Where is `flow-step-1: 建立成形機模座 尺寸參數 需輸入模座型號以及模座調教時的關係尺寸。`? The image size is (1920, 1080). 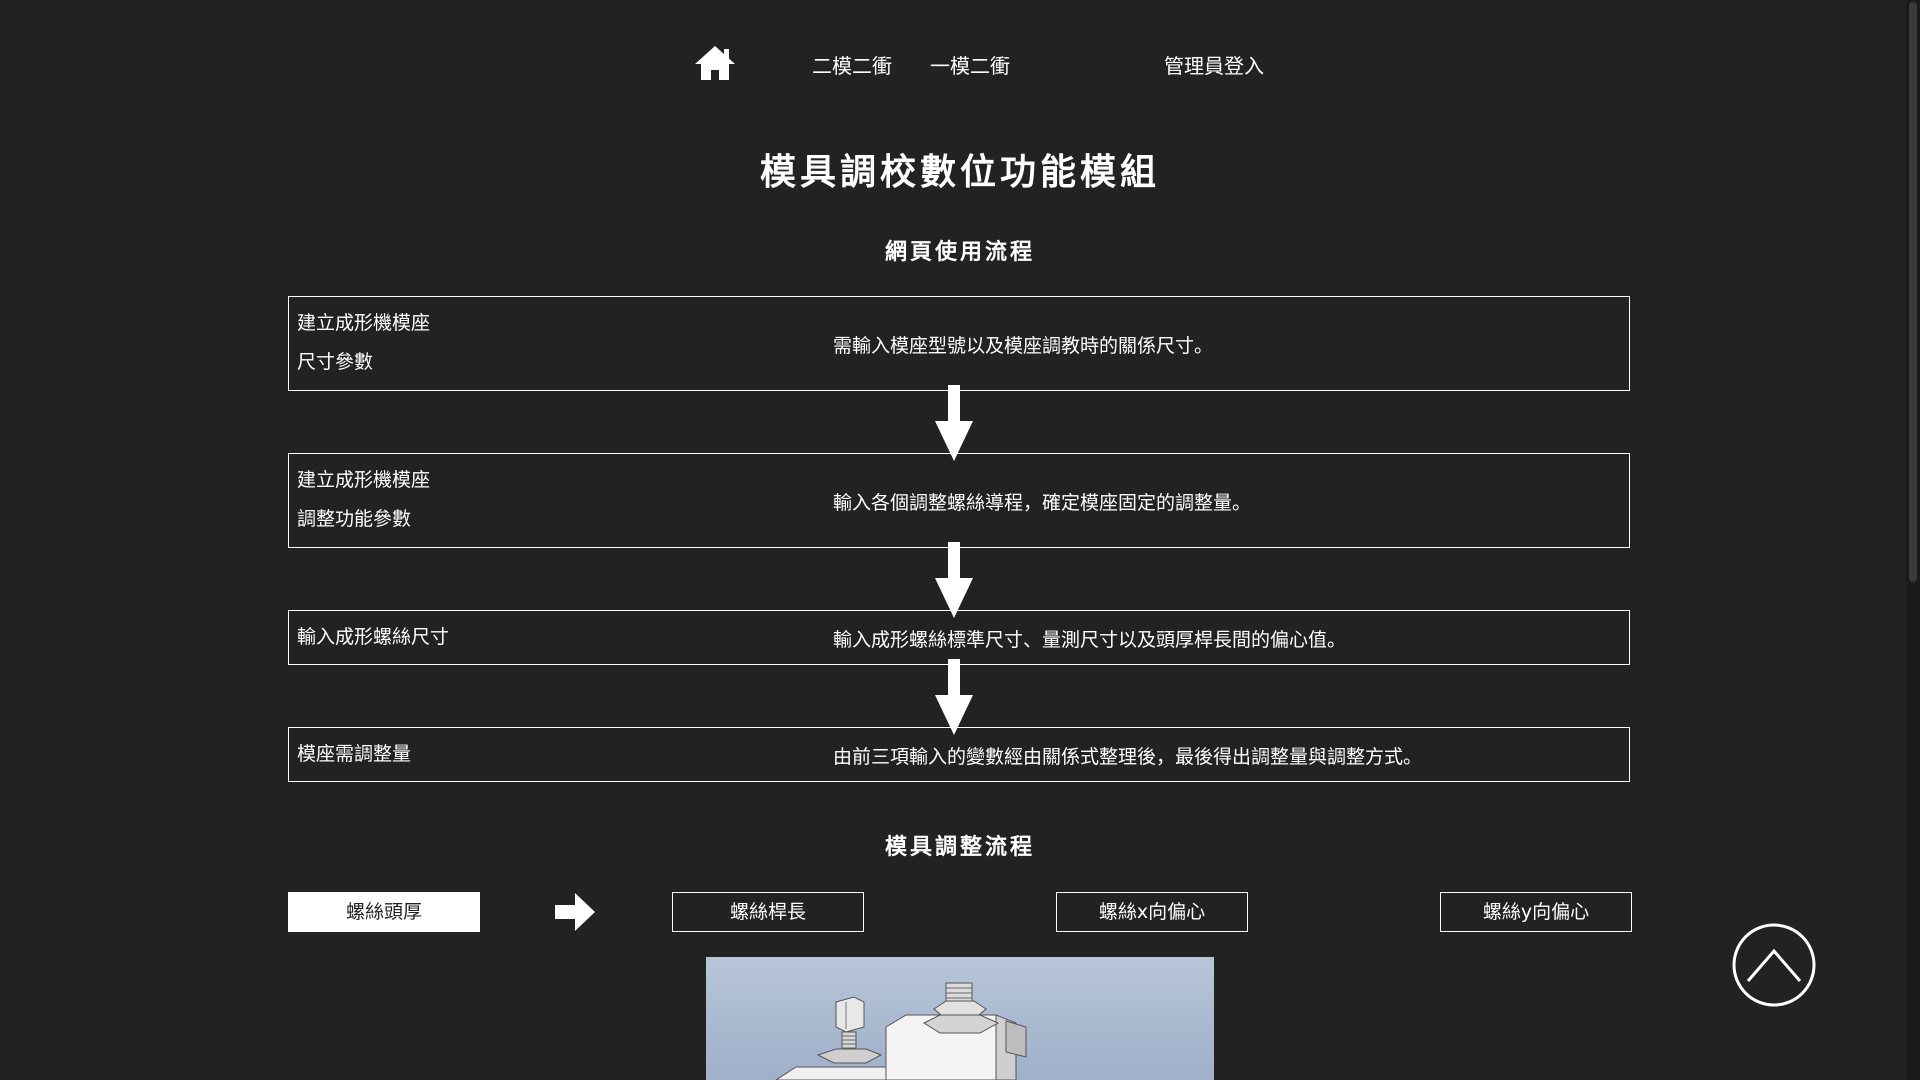 flow-step-1: 建立成形機模座 尺寸參數 需輸入模座型號以及模座調教時的關係尺寸。 is located at coordinates (959, 343).